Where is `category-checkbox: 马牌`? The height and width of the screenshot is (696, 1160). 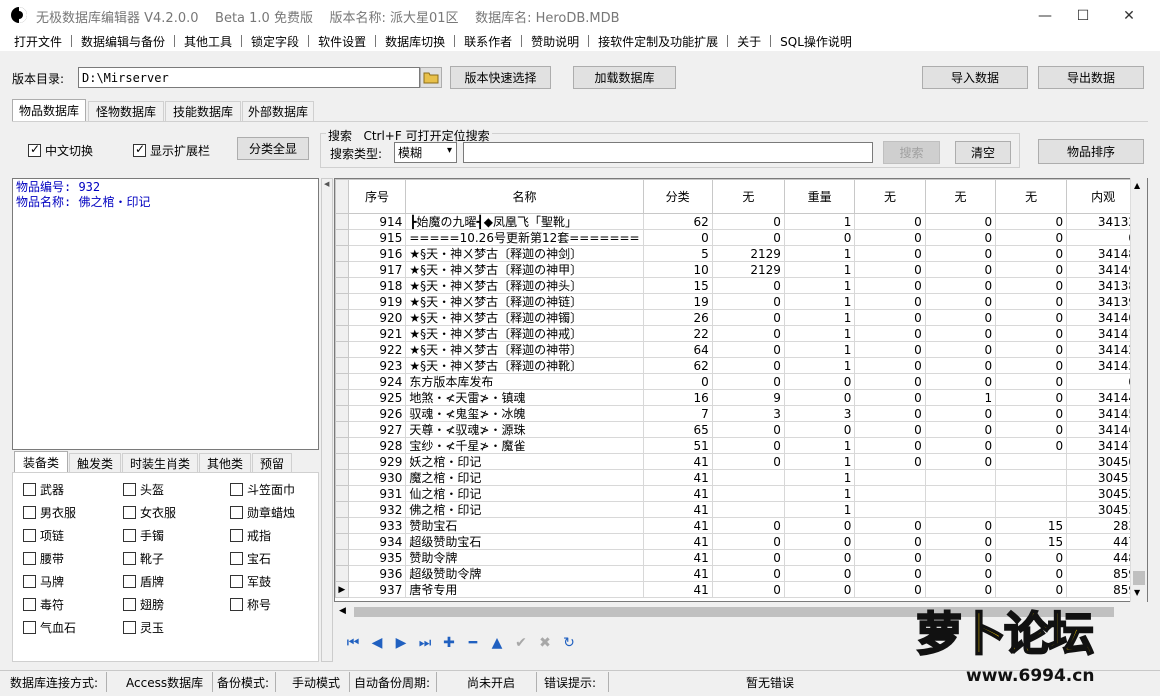
category-checkbox: 马牌 is located at coordinates (43, 581).